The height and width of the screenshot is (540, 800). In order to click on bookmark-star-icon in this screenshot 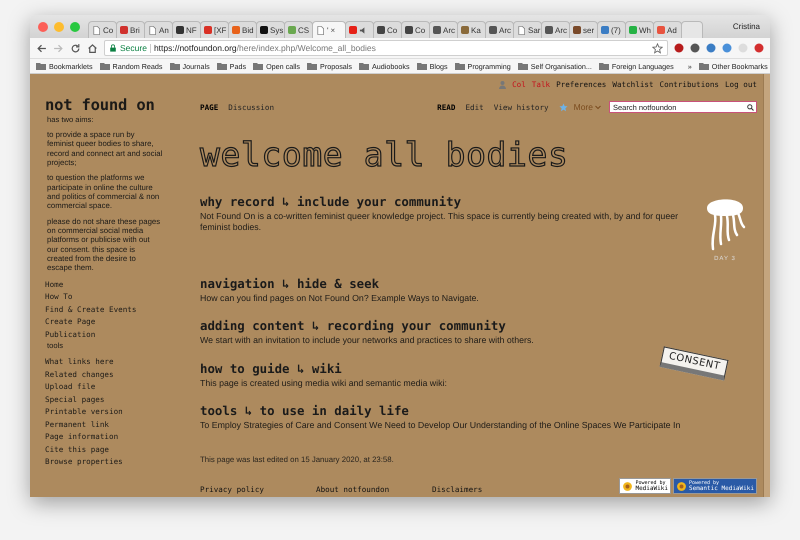, I will do `click(657, 48)`.